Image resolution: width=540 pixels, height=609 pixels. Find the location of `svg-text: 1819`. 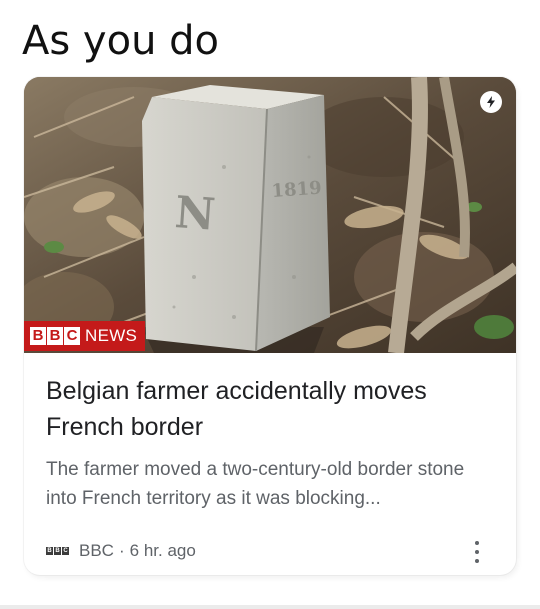

svg-text: 1819 is located at coordinates (296, 190).